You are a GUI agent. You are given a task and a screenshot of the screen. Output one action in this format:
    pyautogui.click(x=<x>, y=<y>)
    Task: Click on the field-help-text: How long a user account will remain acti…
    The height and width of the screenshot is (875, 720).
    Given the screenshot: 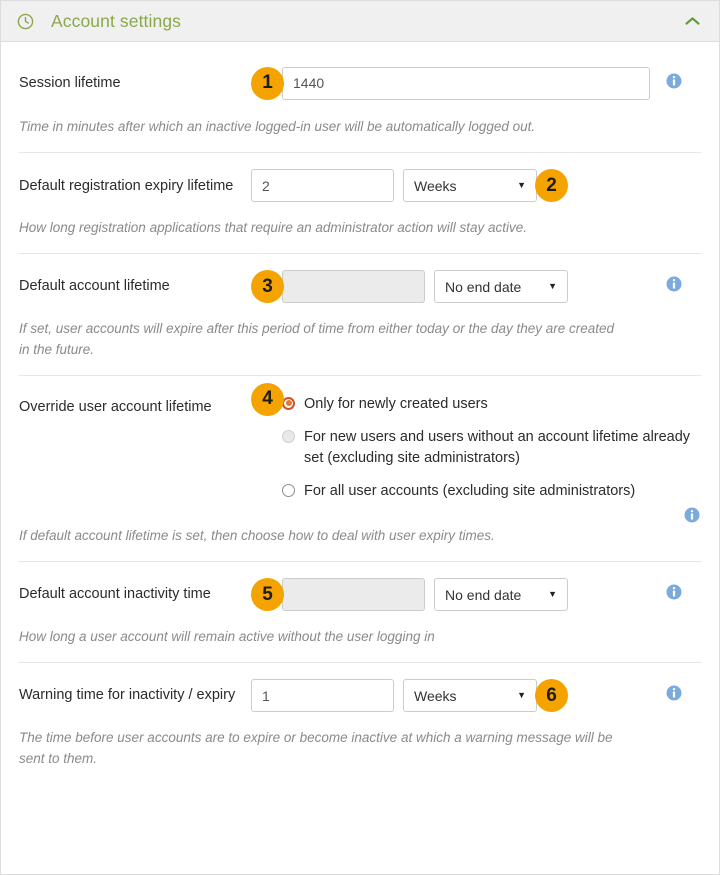 What is the action you would take?
    pyautogui.click(x=227, y=636)
    